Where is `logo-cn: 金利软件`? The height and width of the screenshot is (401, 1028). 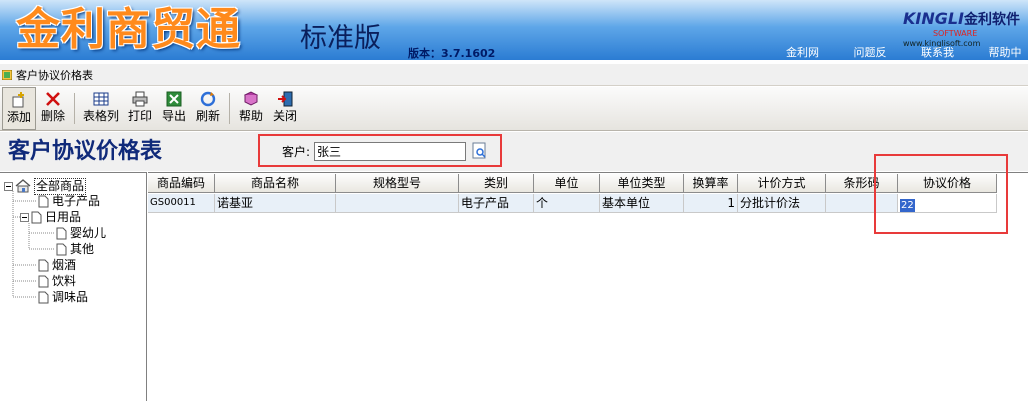
logo-cn: 金利软件 is located at coordinates (992, 20).